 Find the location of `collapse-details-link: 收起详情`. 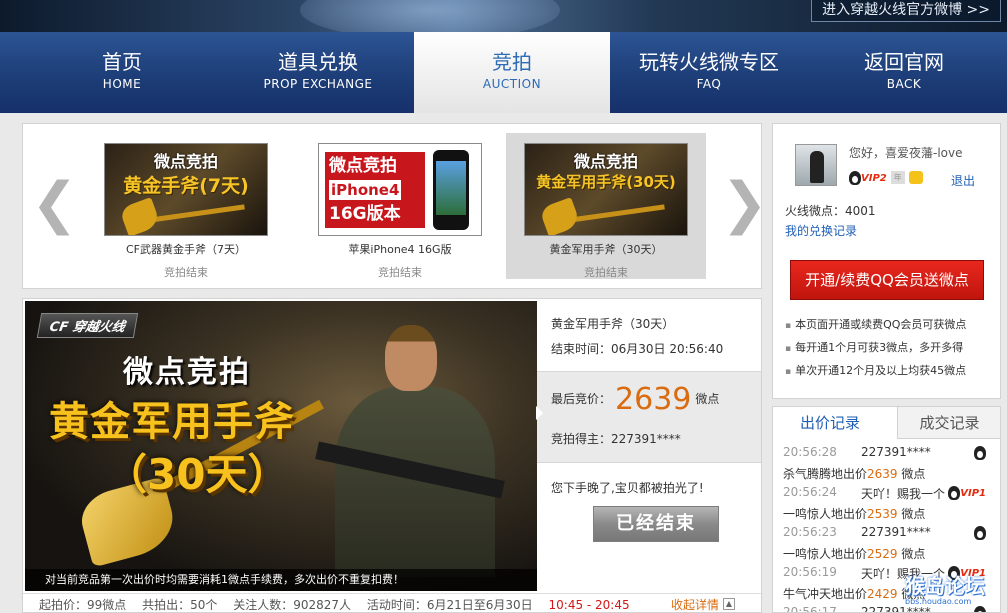

collapse-details-link: 收起详情 is located at coordinates (695, 603).